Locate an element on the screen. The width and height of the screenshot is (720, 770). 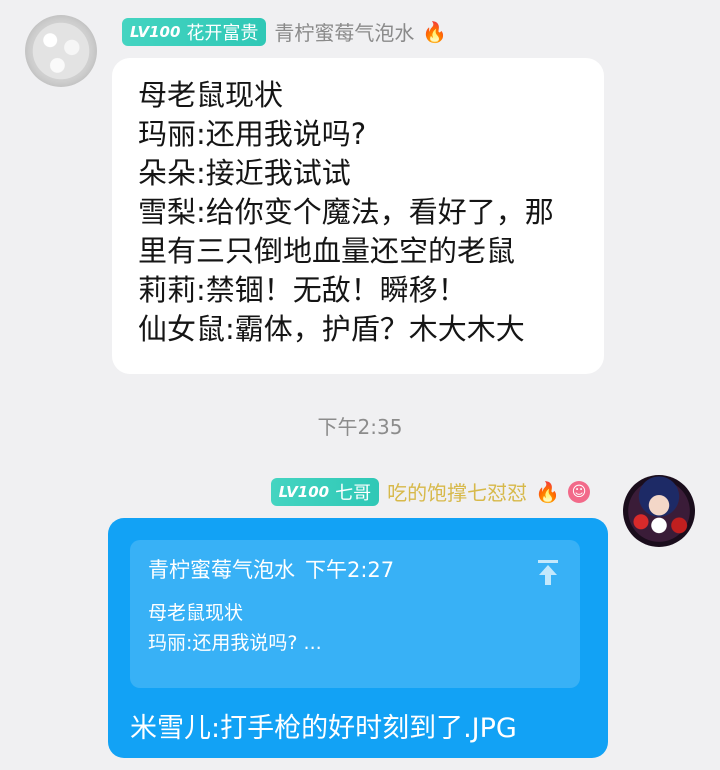
message-line: 里有三只倒地血量还空的老鼠 is located at coordinates (327, 251).